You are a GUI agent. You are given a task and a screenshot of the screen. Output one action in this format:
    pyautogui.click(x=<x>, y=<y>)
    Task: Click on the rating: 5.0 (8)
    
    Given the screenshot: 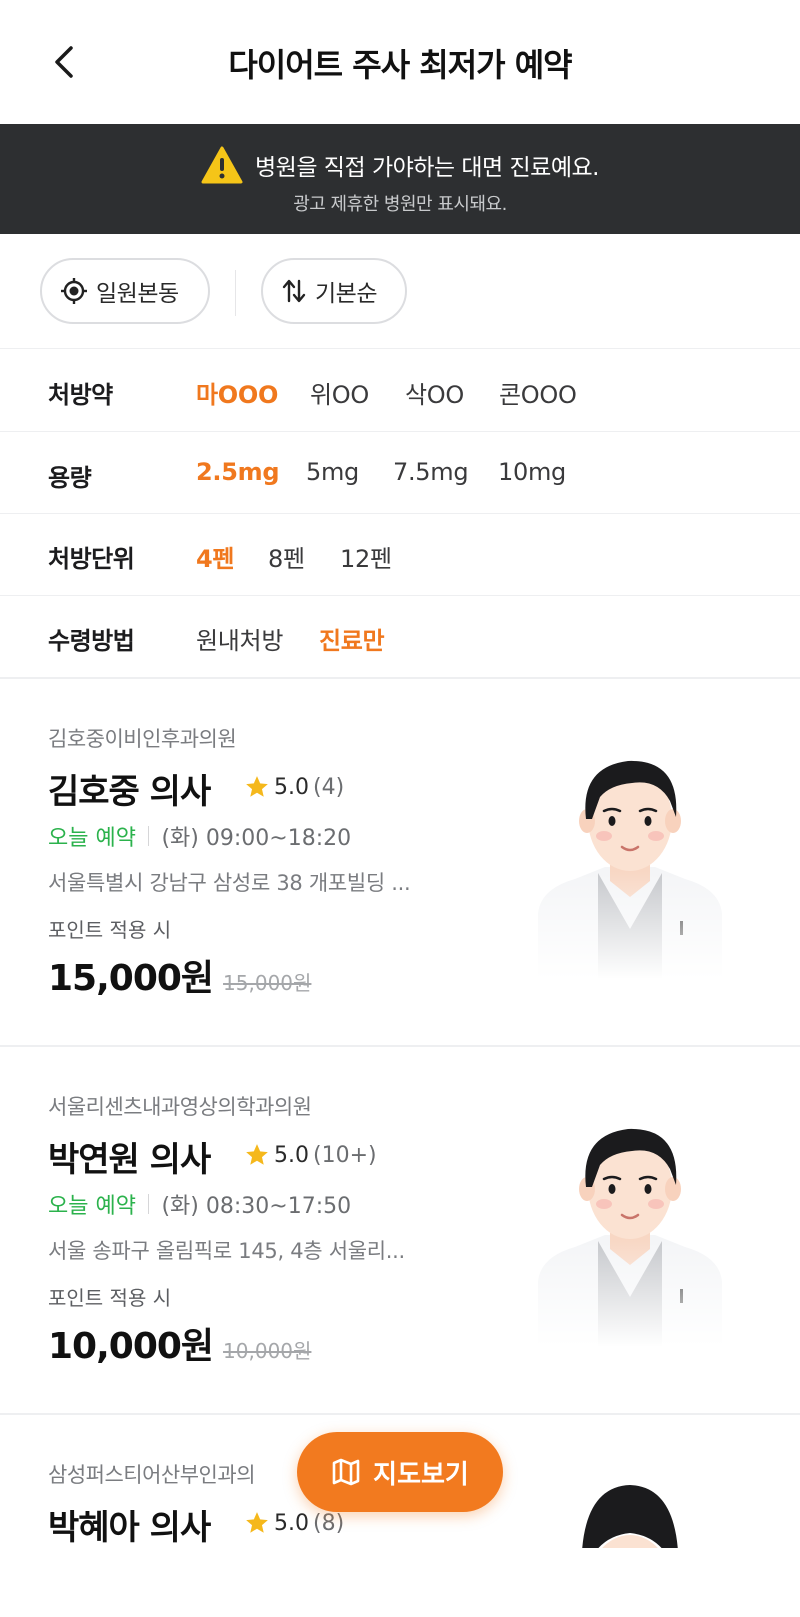 What is the action you would take?
    pyautogui.click(x=294, y=1523)
    